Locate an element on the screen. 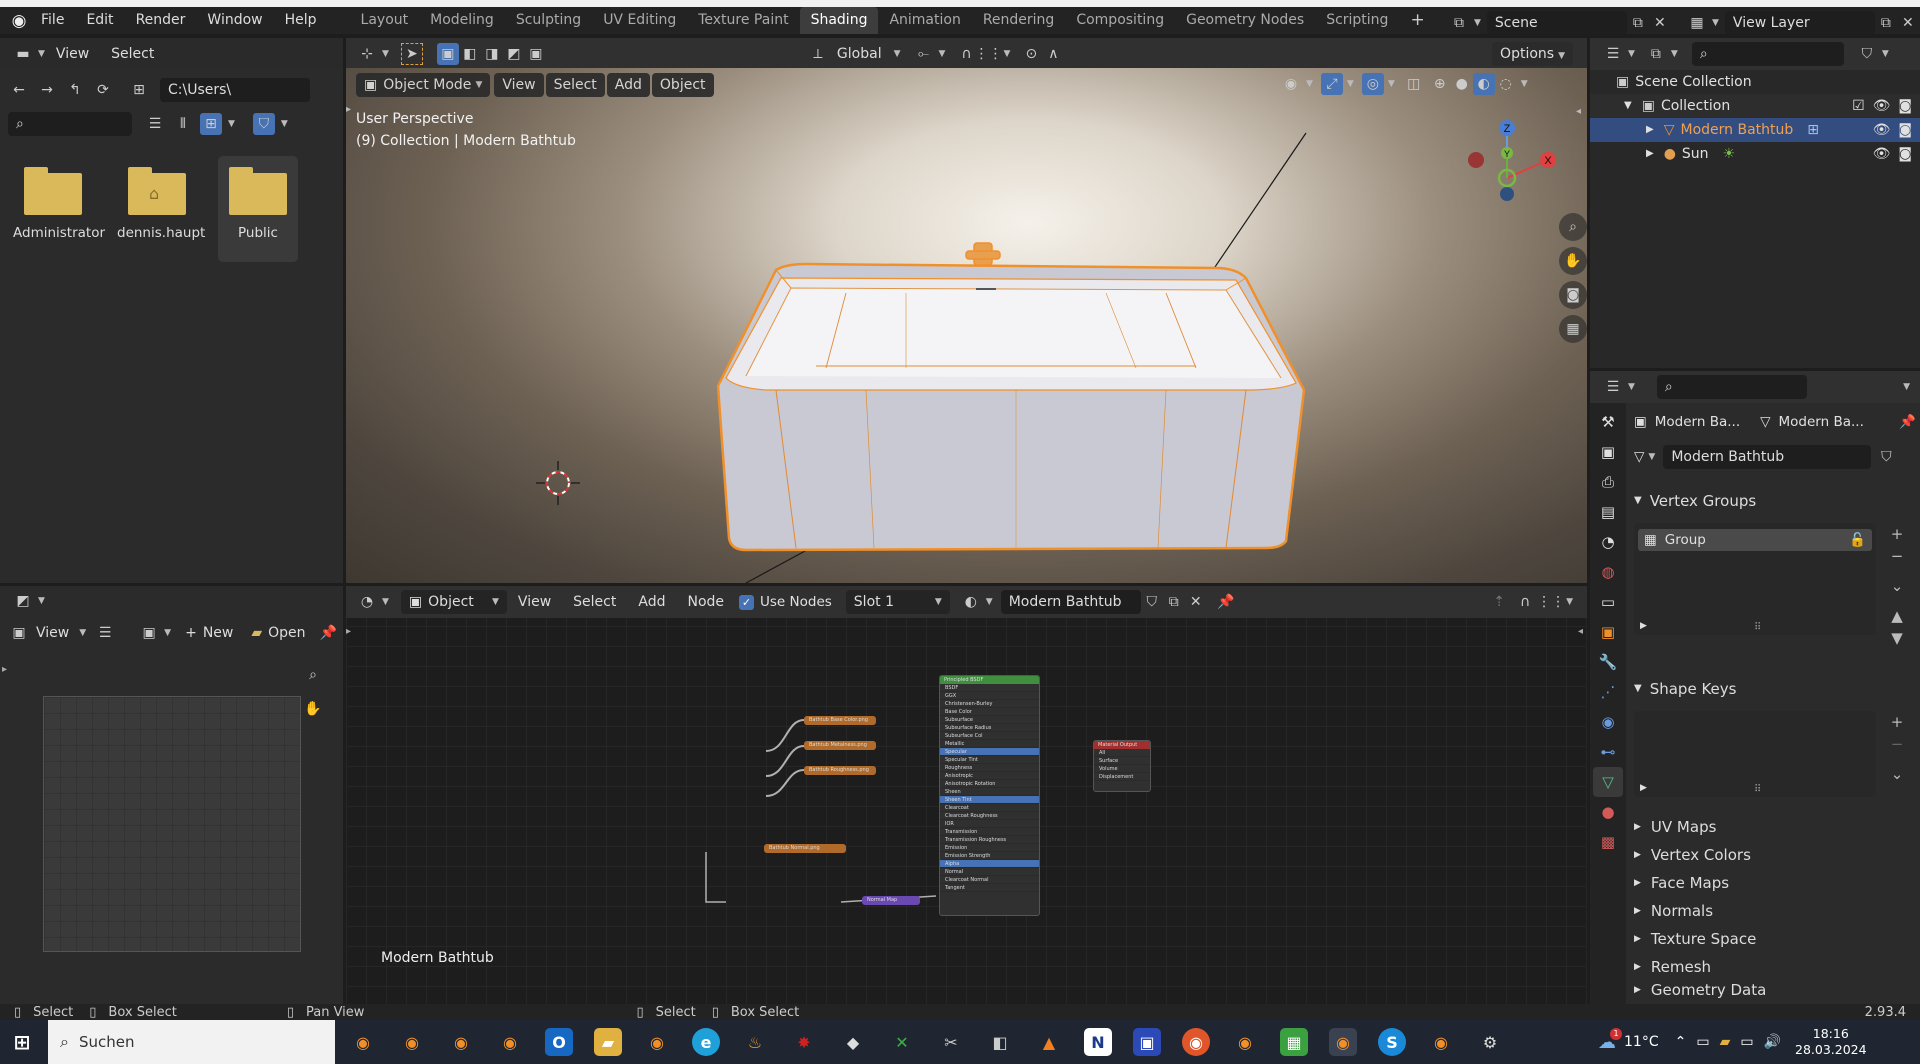  object-tab-icon: ▣ is located at coordinates (1608, 632).